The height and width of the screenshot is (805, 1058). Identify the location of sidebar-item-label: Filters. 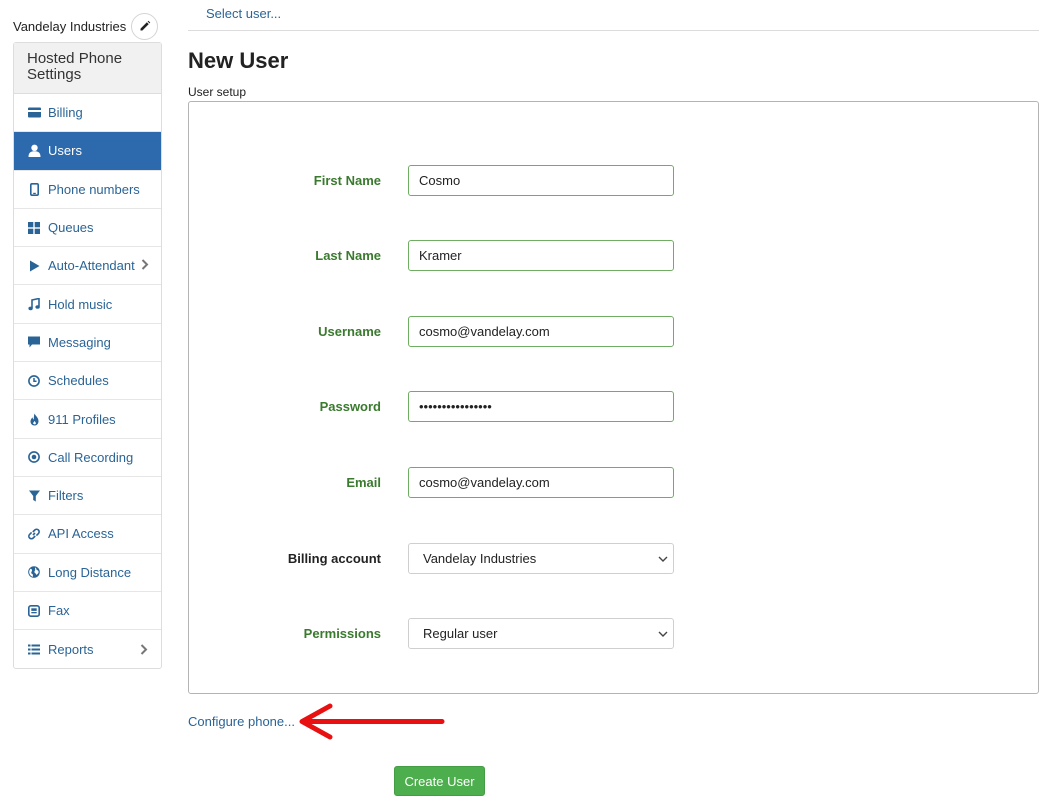
(66, 496).